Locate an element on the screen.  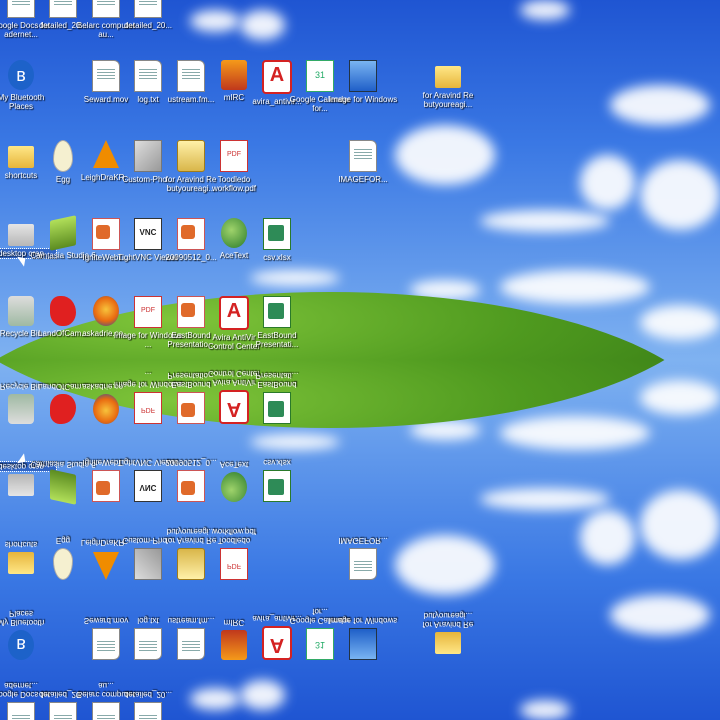
desktop-icon: Image for Windows is located at coordinates (363, 82).